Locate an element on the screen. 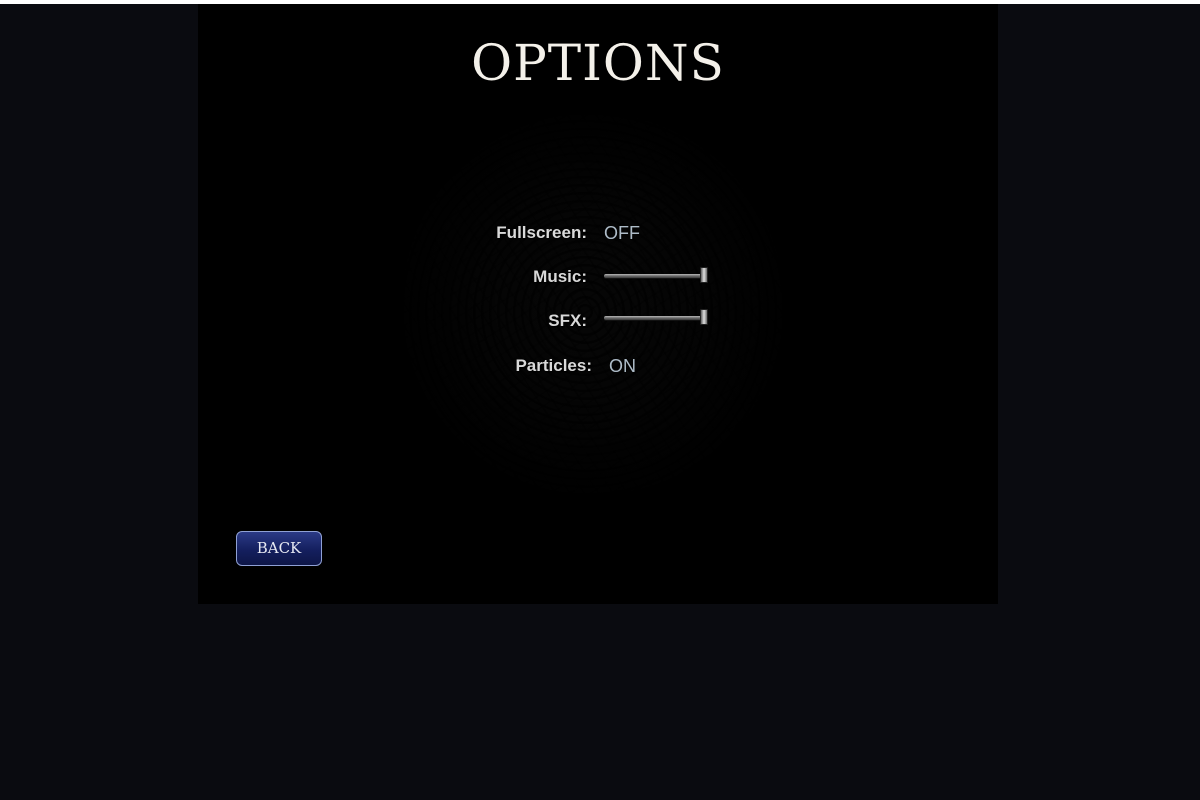 Image resolution: width=1200 pixels, height=800 pixels. fullscreen-toggle: OFF is located at coordinates (622, 233).